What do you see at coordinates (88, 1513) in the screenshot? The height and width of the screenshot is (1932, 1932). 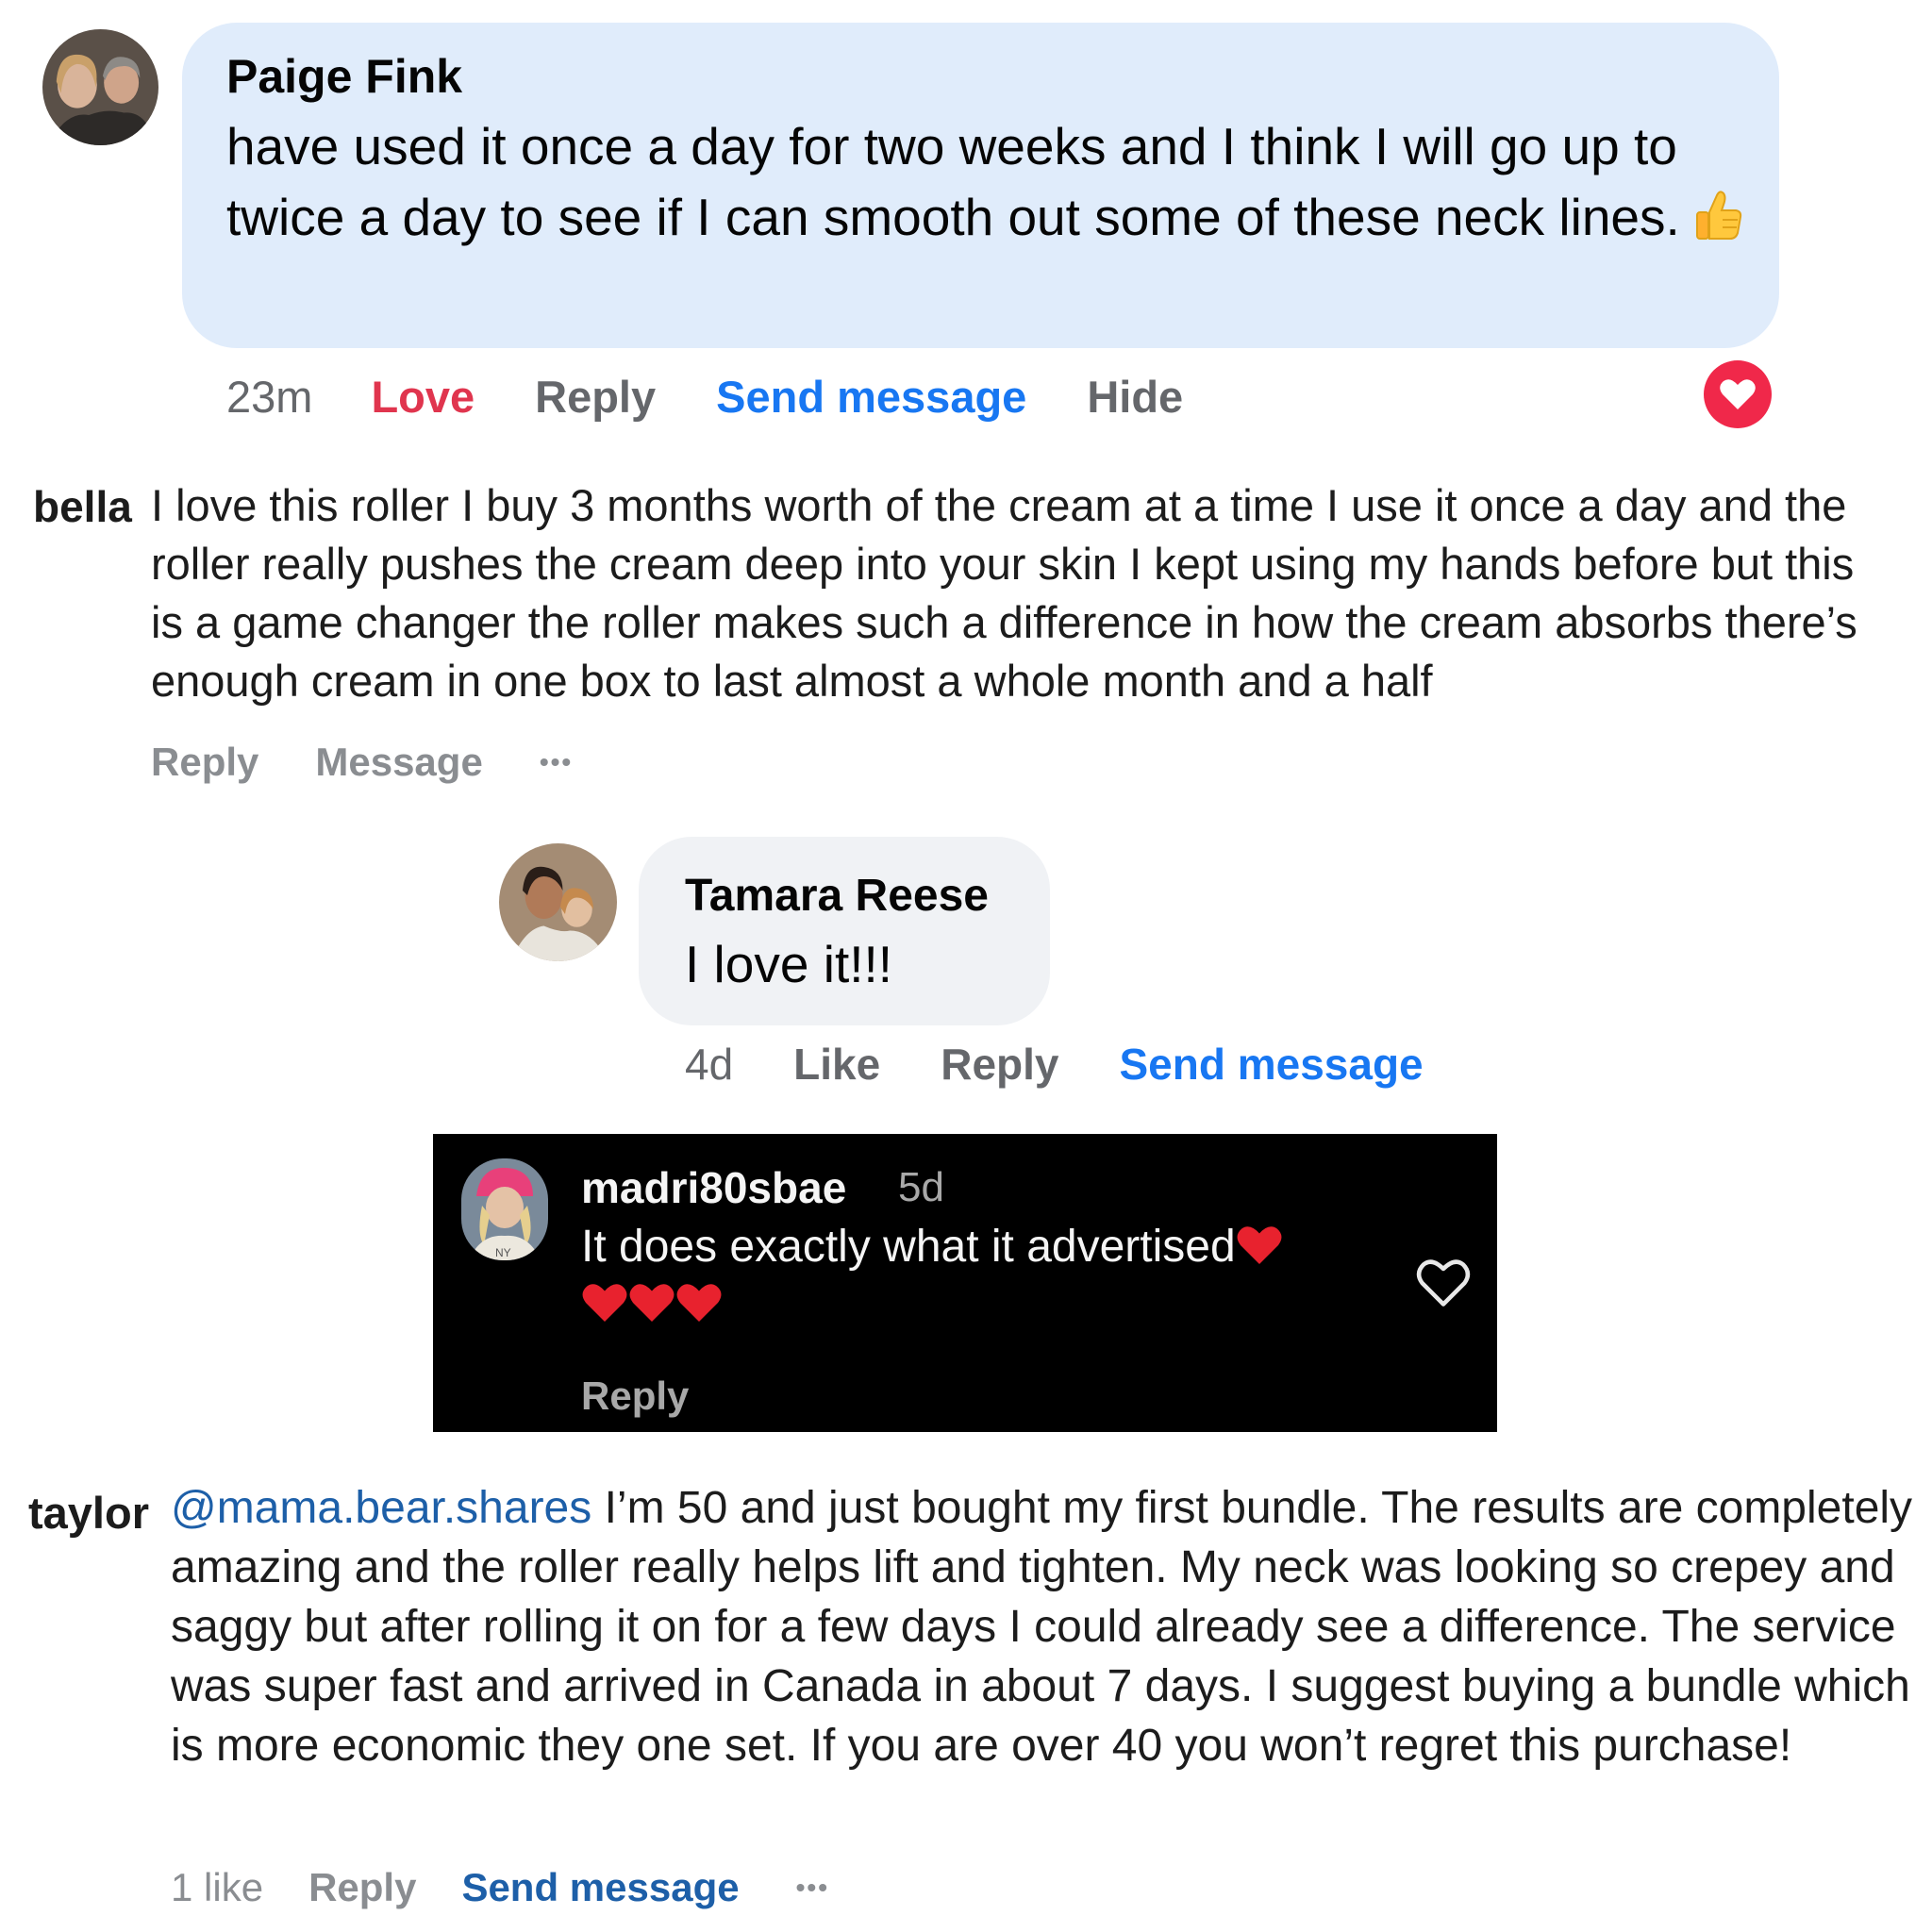 I see `commenter-name: taylor` at bounding box center [88, 1513].